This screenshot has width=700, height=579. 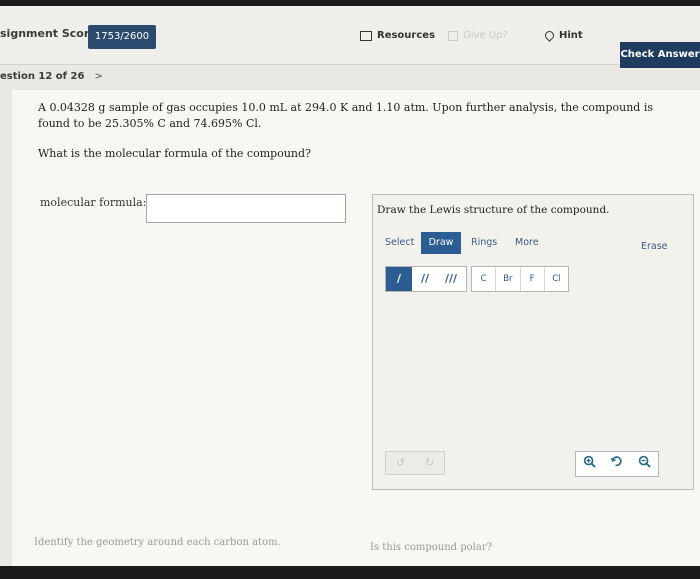 I want to click on zoom-out-icon, so click(x=644, y=464).